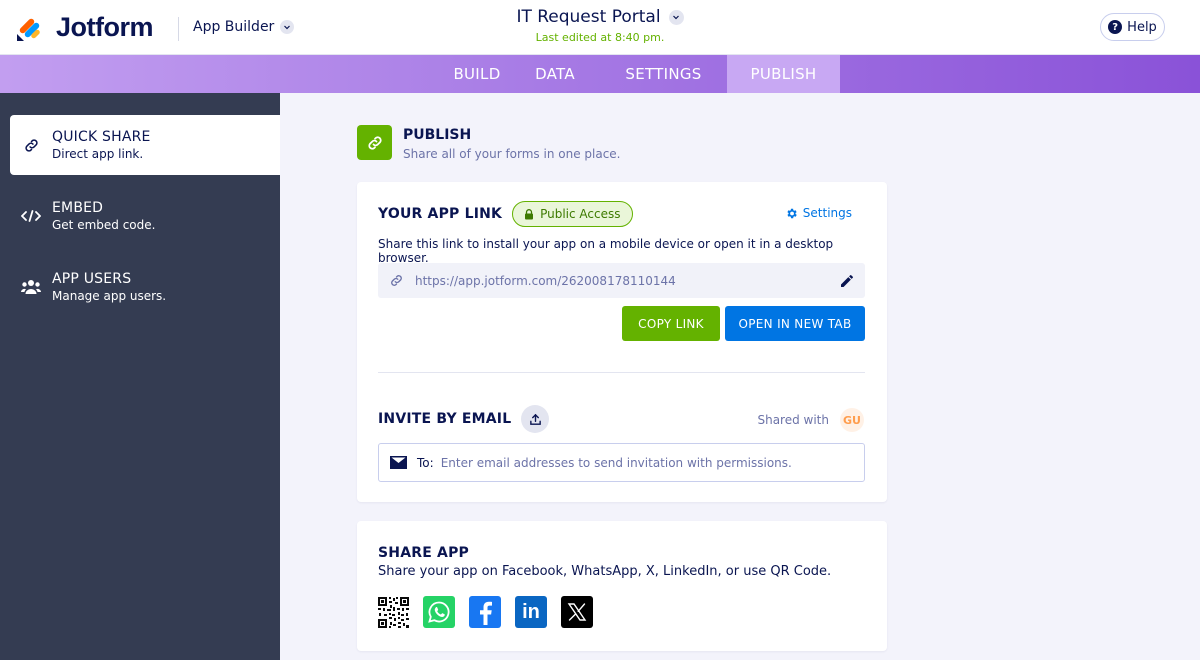 The height and width of the screenshot is (660, 1200). I want to click on public-access-label: Public Access, so click(580, 214).